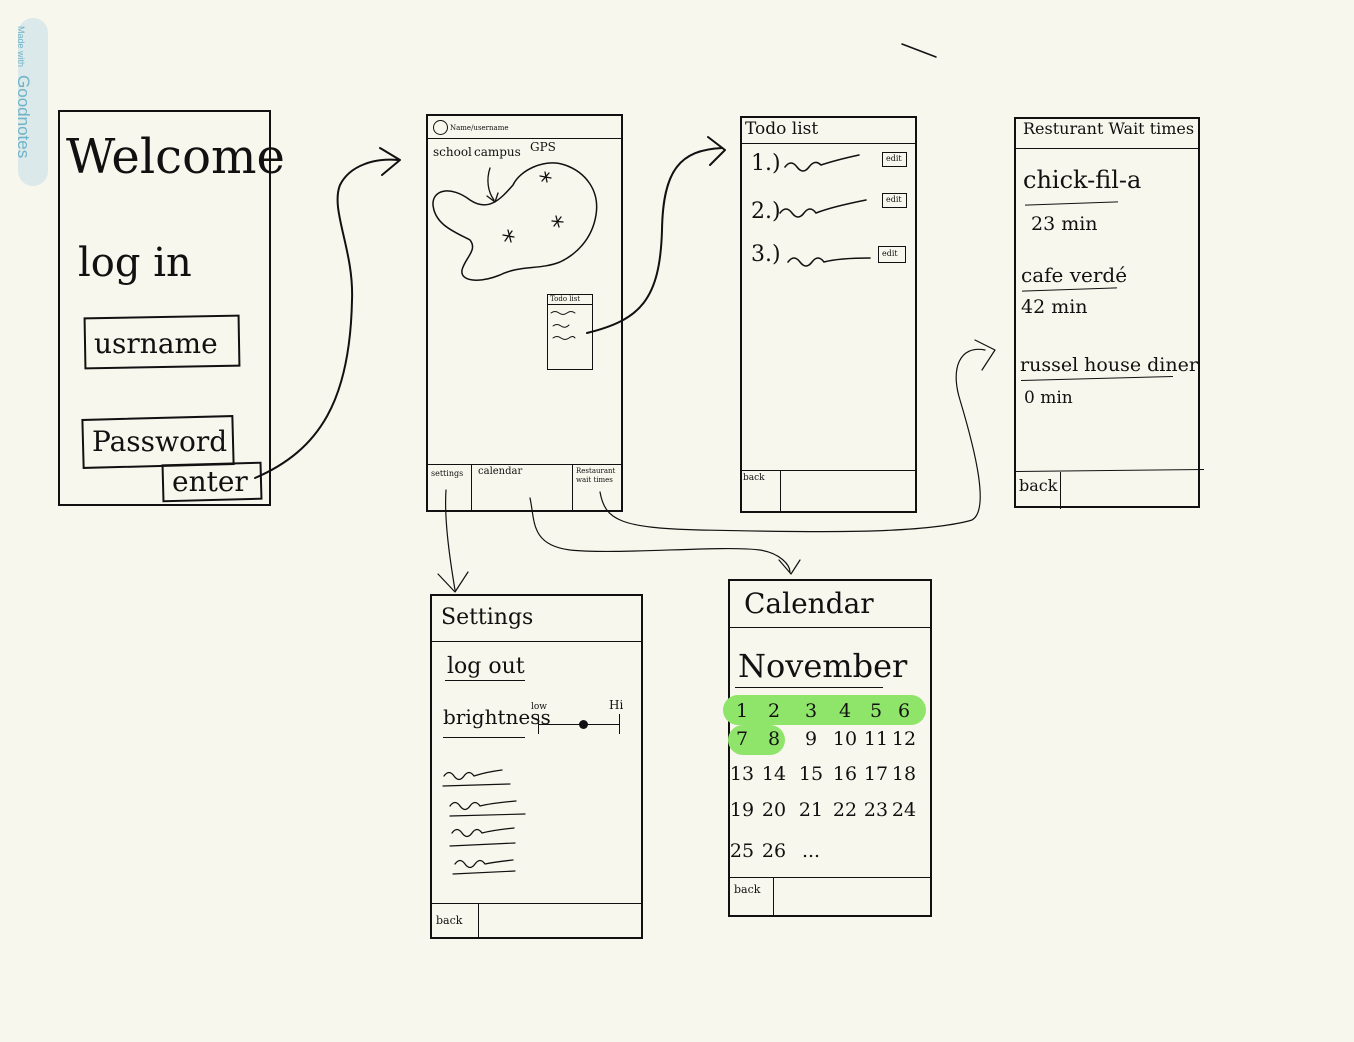 This screenshot has height=1042, width=1354. What do you see at coordinates (583, 724) in the screenshot?
I see `brightness-slider-knob` at bounding box center [583, 724].